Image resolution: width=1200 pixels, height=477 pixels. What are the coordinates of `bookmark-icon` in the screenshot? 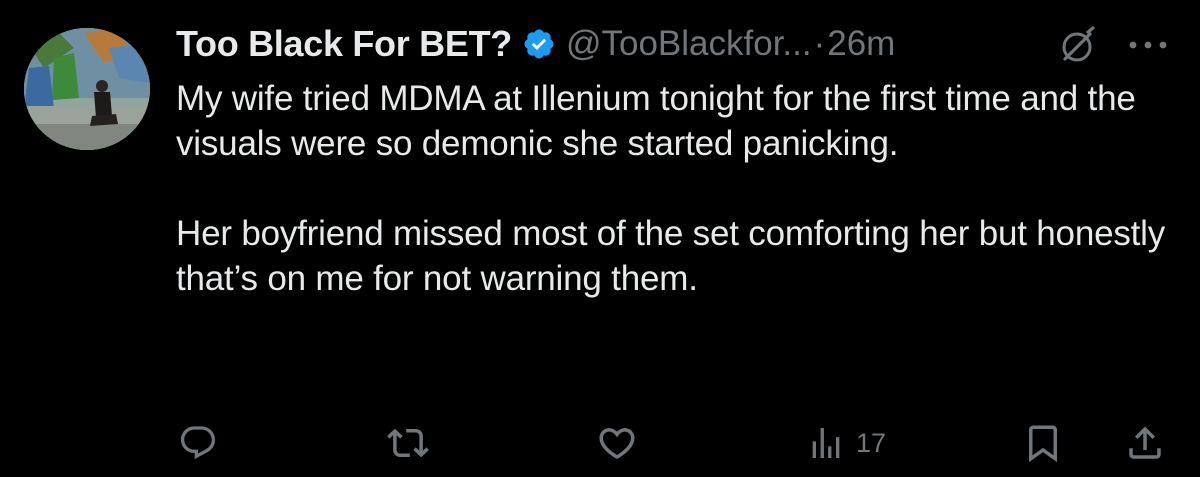 It's located at (1043, 444).